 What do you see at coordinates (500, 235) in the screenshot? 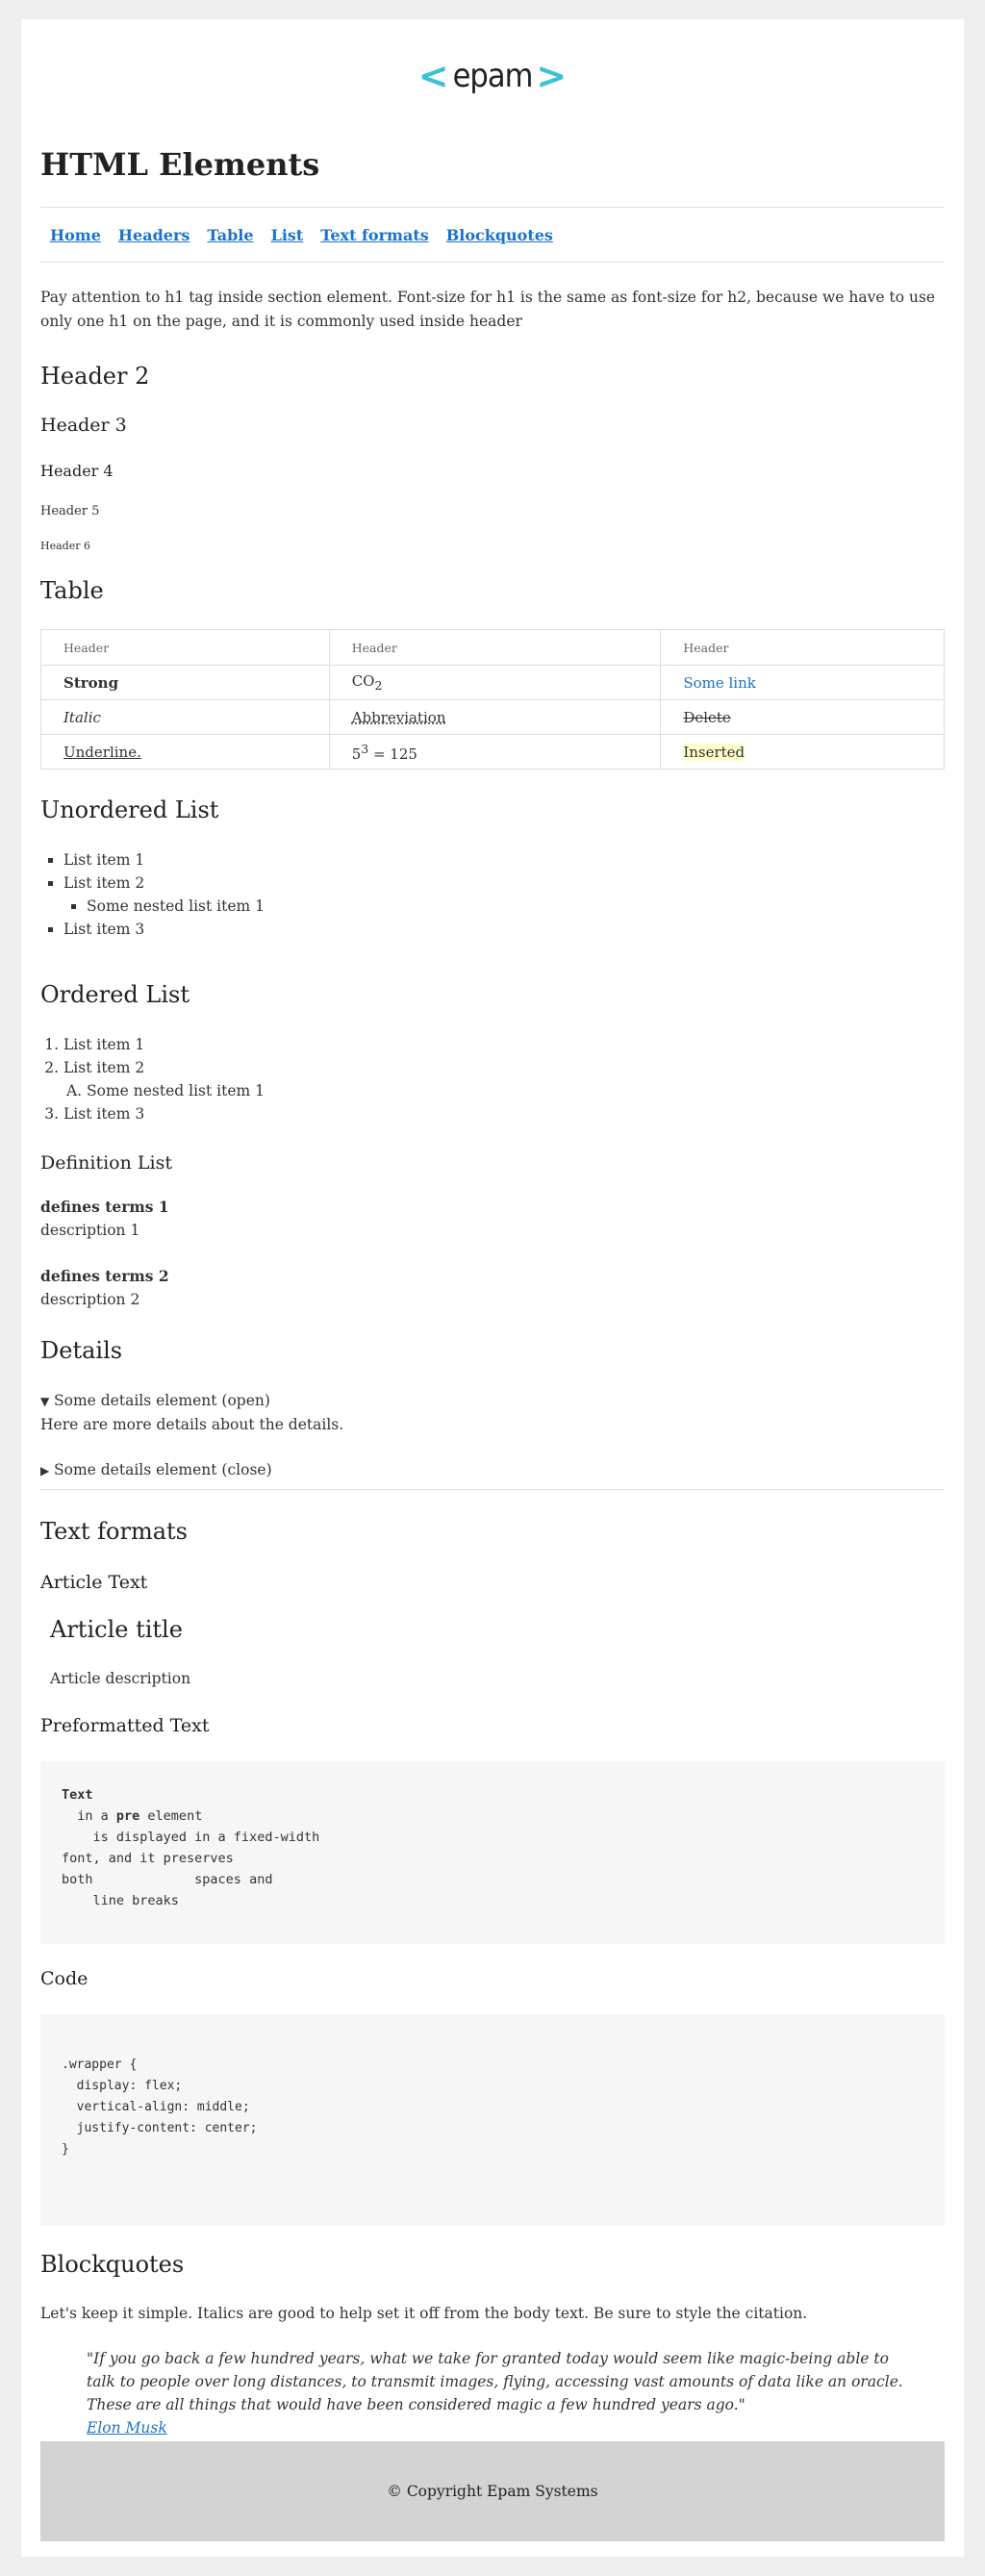
I see `nav-link-blockquotes: Blockquotes` at bounding box center [500, 235].